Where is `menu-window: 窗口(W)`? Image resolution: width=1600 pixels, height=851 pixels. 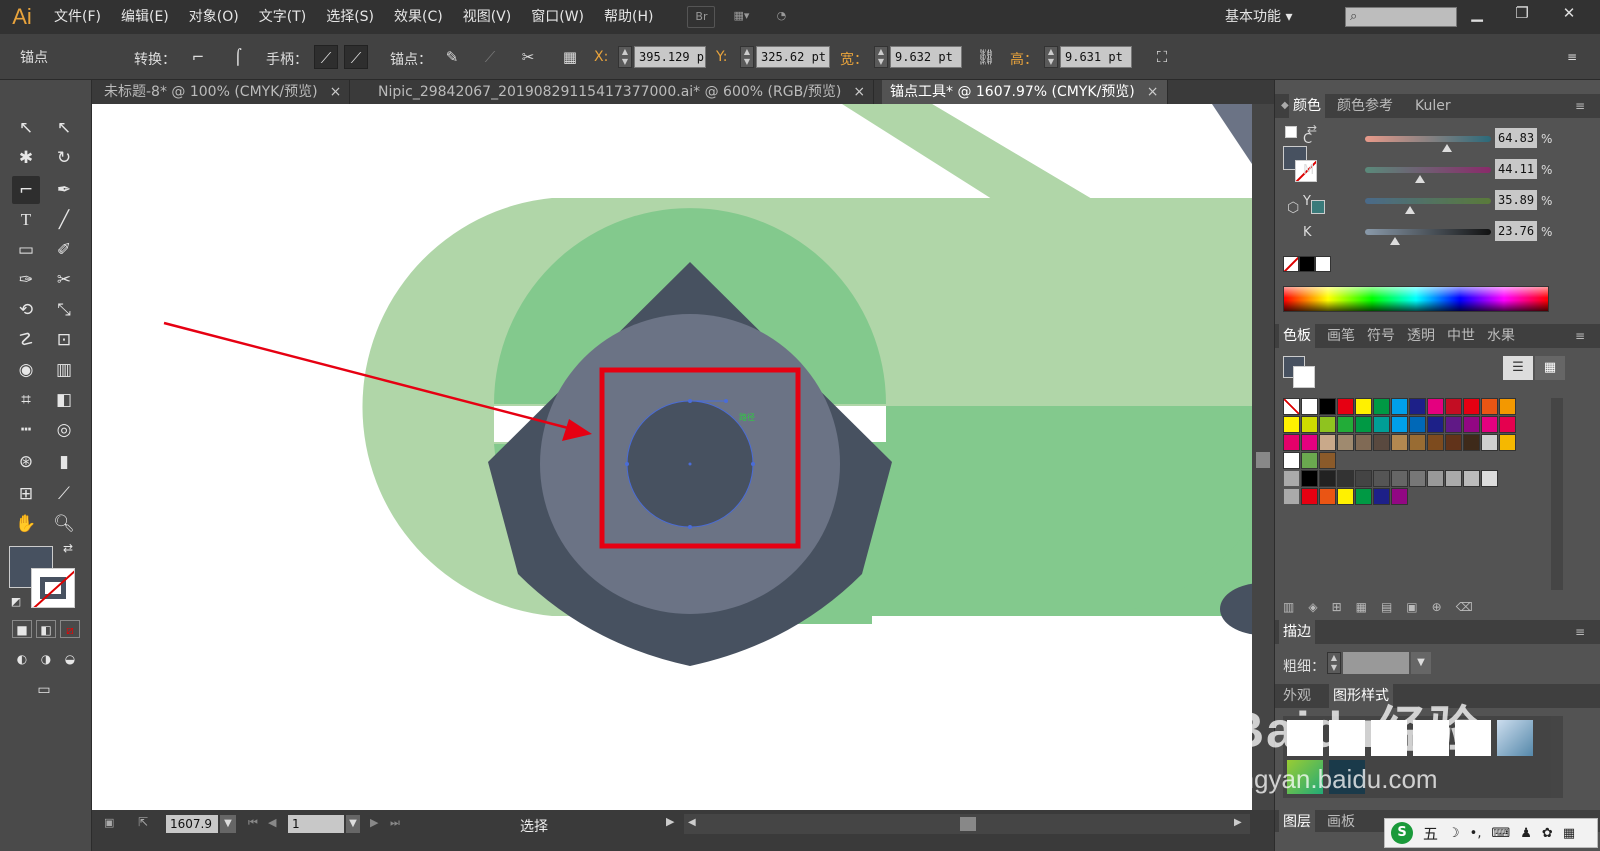 menu-window: 窗口(W) is located at coordinates (557, 17).